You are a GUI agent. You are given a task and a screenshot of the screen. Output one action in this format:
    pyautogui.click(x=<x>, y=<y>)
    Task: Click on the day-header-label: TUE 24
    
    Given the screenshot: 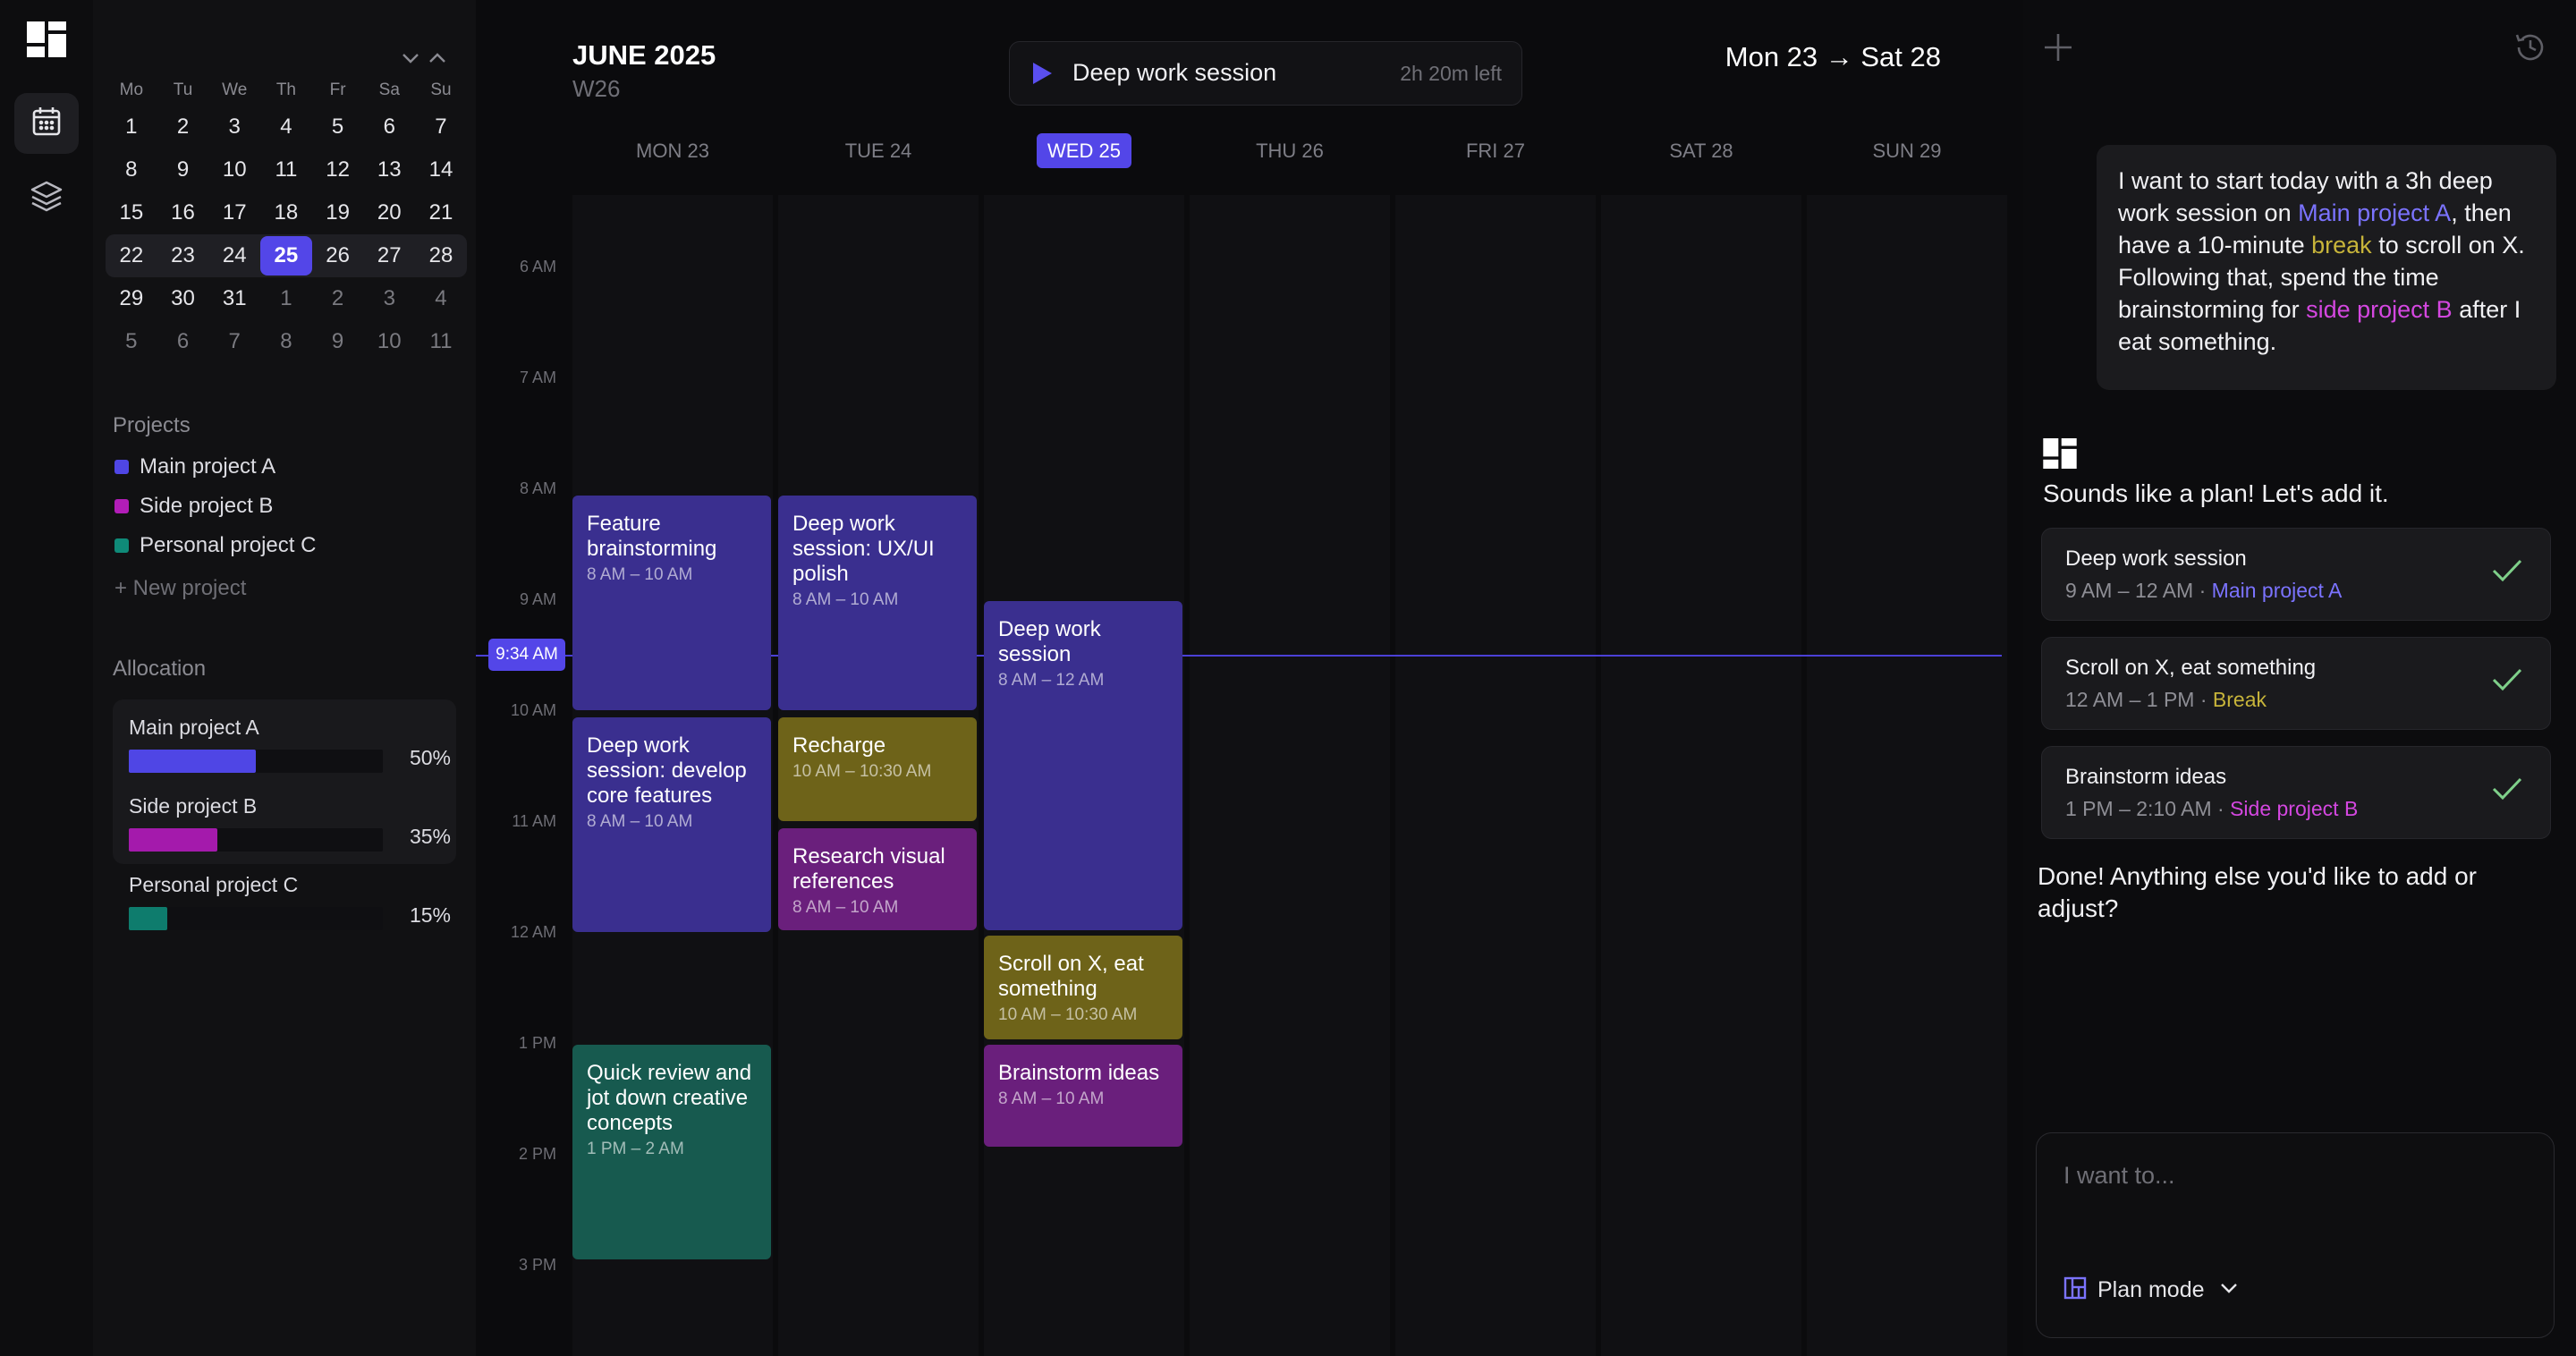 What is the action you would take?
    pyautogui.click(x=878, y=151)
    